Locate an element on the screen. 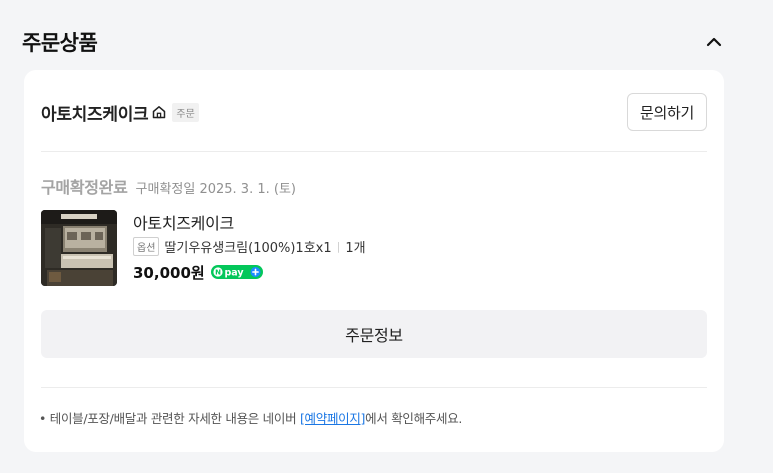 The width and height of the screenshot is (773, 473). option-tag: 옵션 is located at coordinates (146, 246).